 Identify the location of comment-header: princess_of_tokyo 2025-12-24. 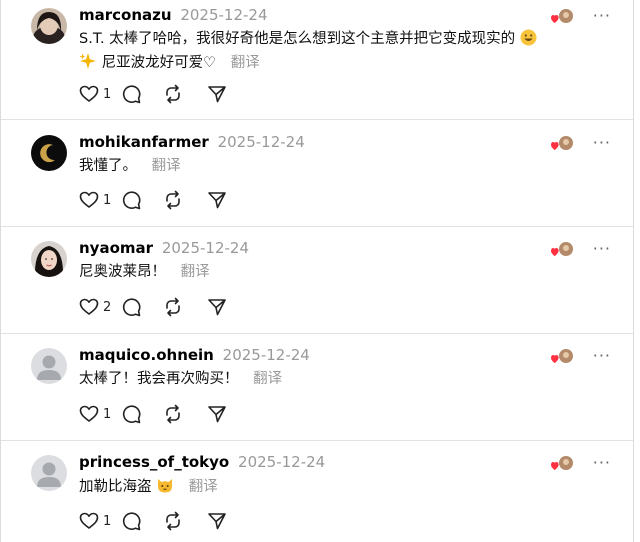
(202, 462).